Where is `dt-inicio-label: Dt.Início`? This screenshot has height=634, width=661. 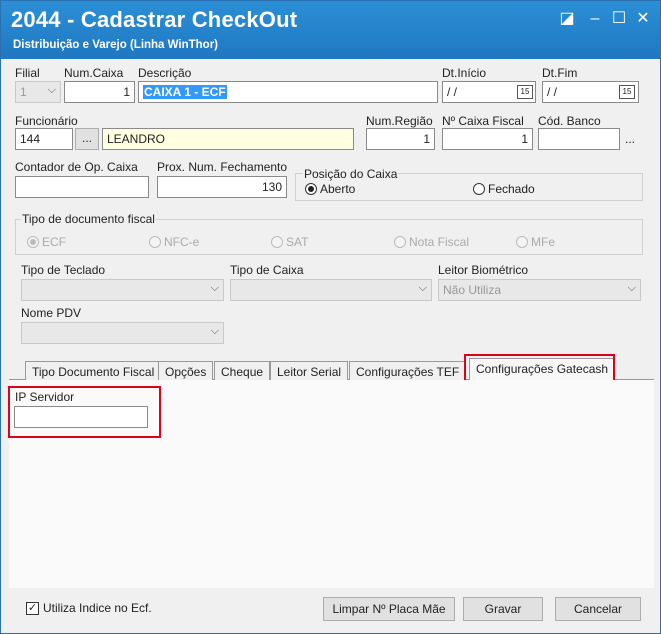 dt-inicio-label: Dt.Início is located at coordinates (464, 73).